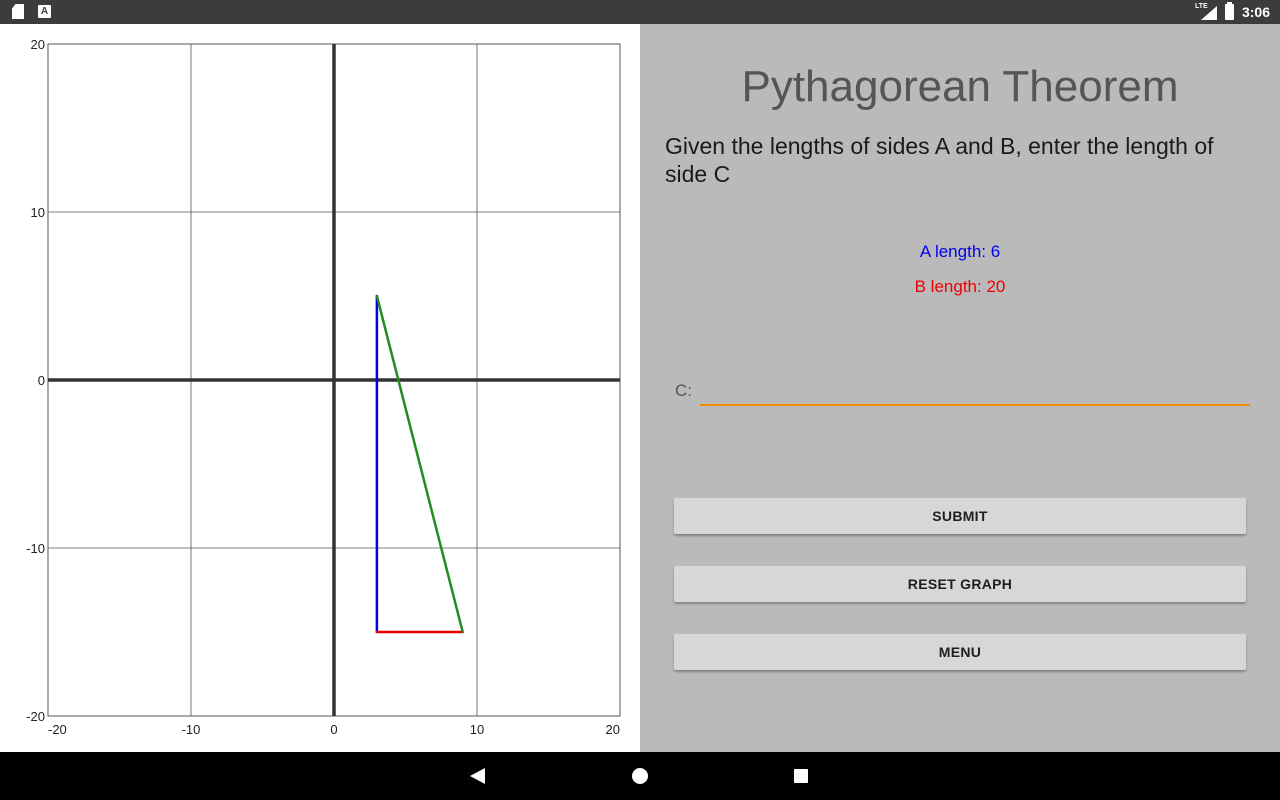  Describe the element at coordinates (191, 729) in the screenshot. I see `x-tick-label-1: -10` at that location.